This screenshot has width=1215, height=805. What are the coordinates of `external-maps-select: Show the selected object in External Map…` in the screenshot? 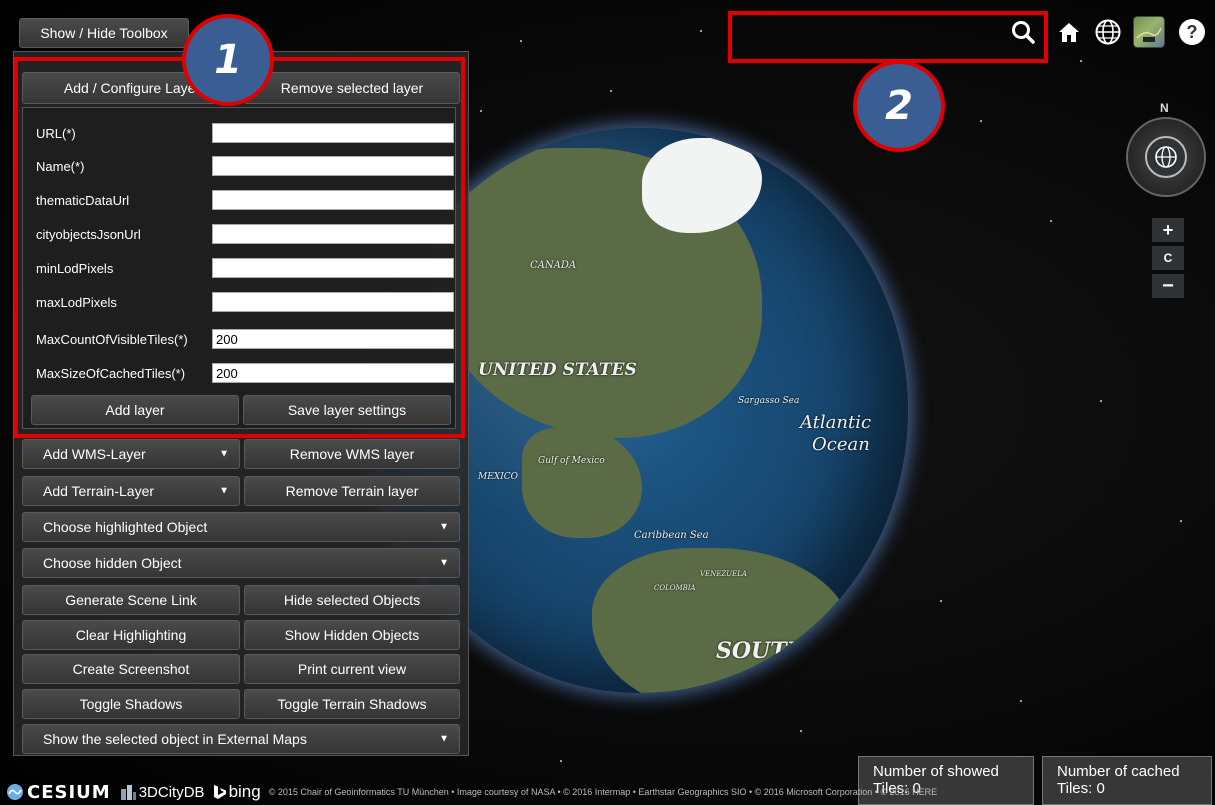 It's located at (241, 739).